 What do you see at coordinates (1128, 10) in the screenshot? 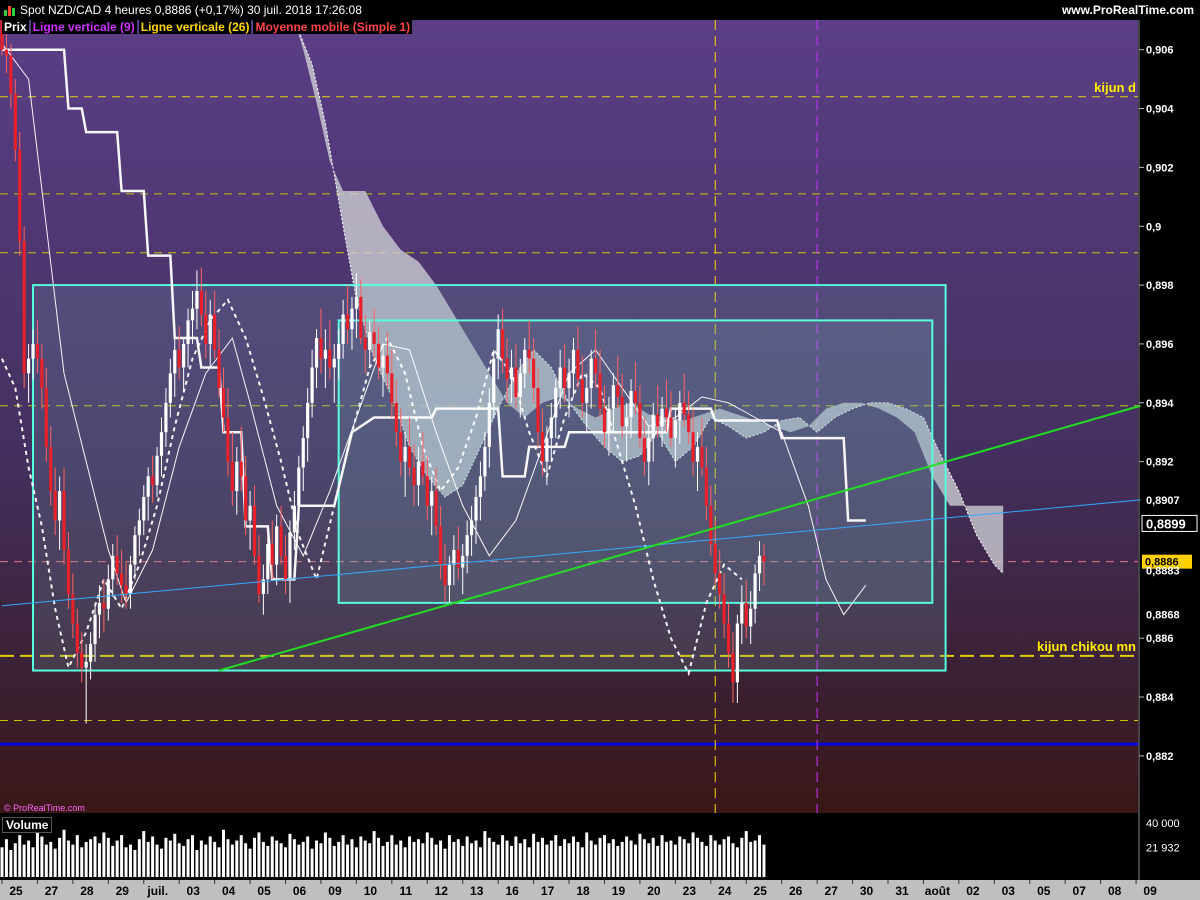
I see `brand-label: www.ProRealTime.com` at bounding box center [1128, 10].